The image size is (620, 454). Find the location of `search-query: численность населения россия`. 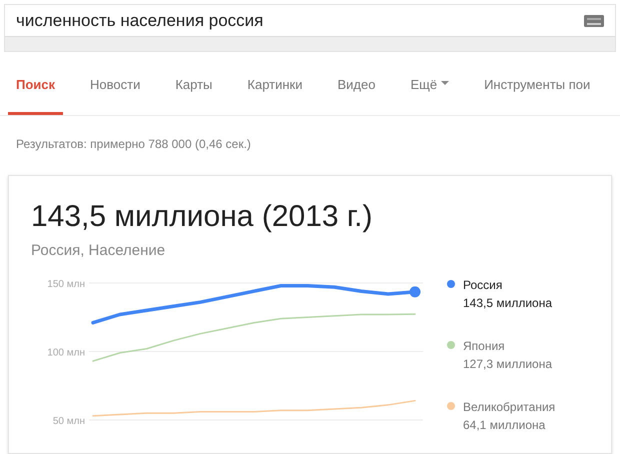

search-query: численность населения россия is located at coordinates (140, 21).